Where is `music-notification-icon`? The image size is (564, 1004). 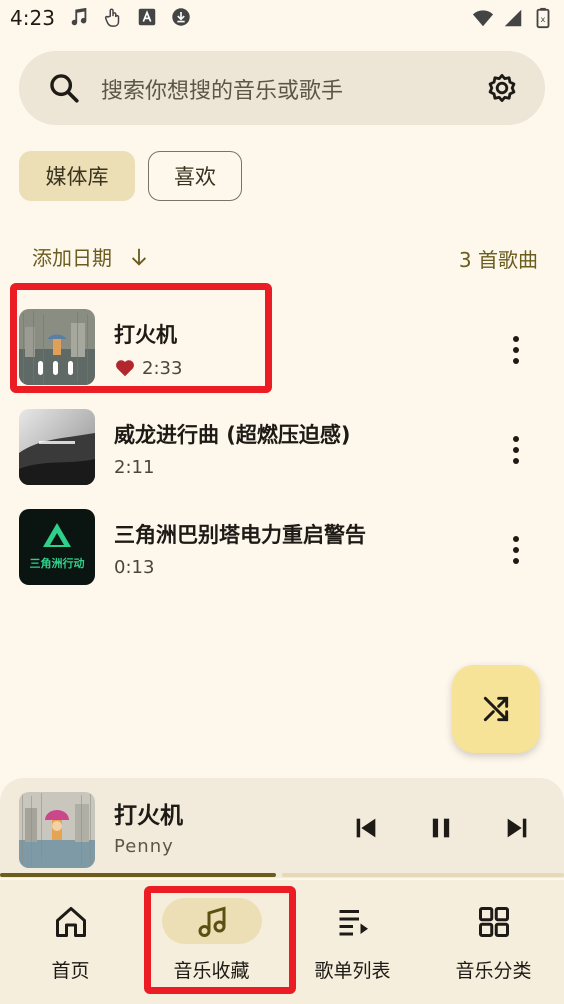
music-notification-icon is located at coordinates (79, 16).